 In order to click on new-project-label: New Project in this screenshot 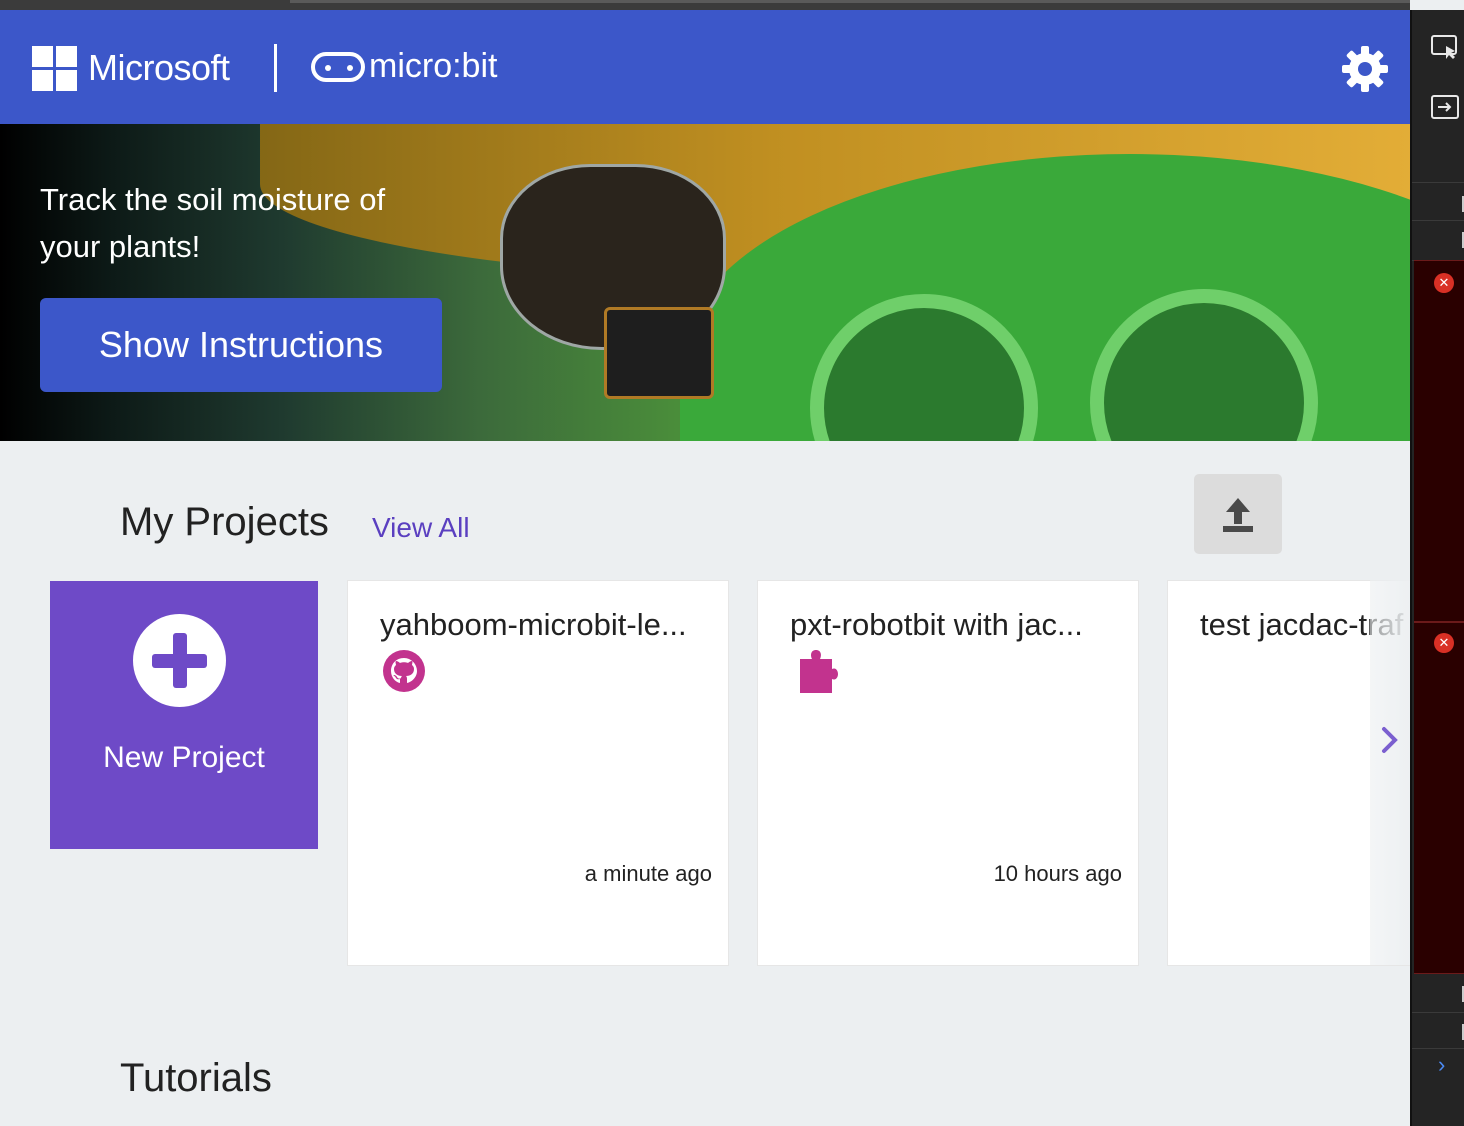, I will do `click(184, 757)`.